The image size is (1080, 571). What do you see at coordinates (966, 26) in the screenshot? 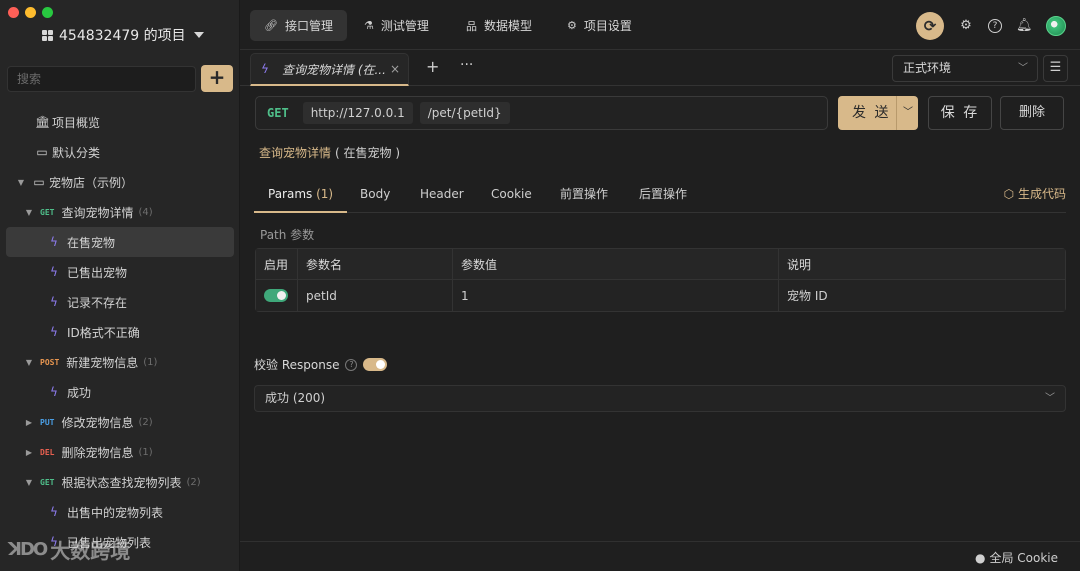
I see `settings-icon: ⚙︎` at bounding box center [966, 26].